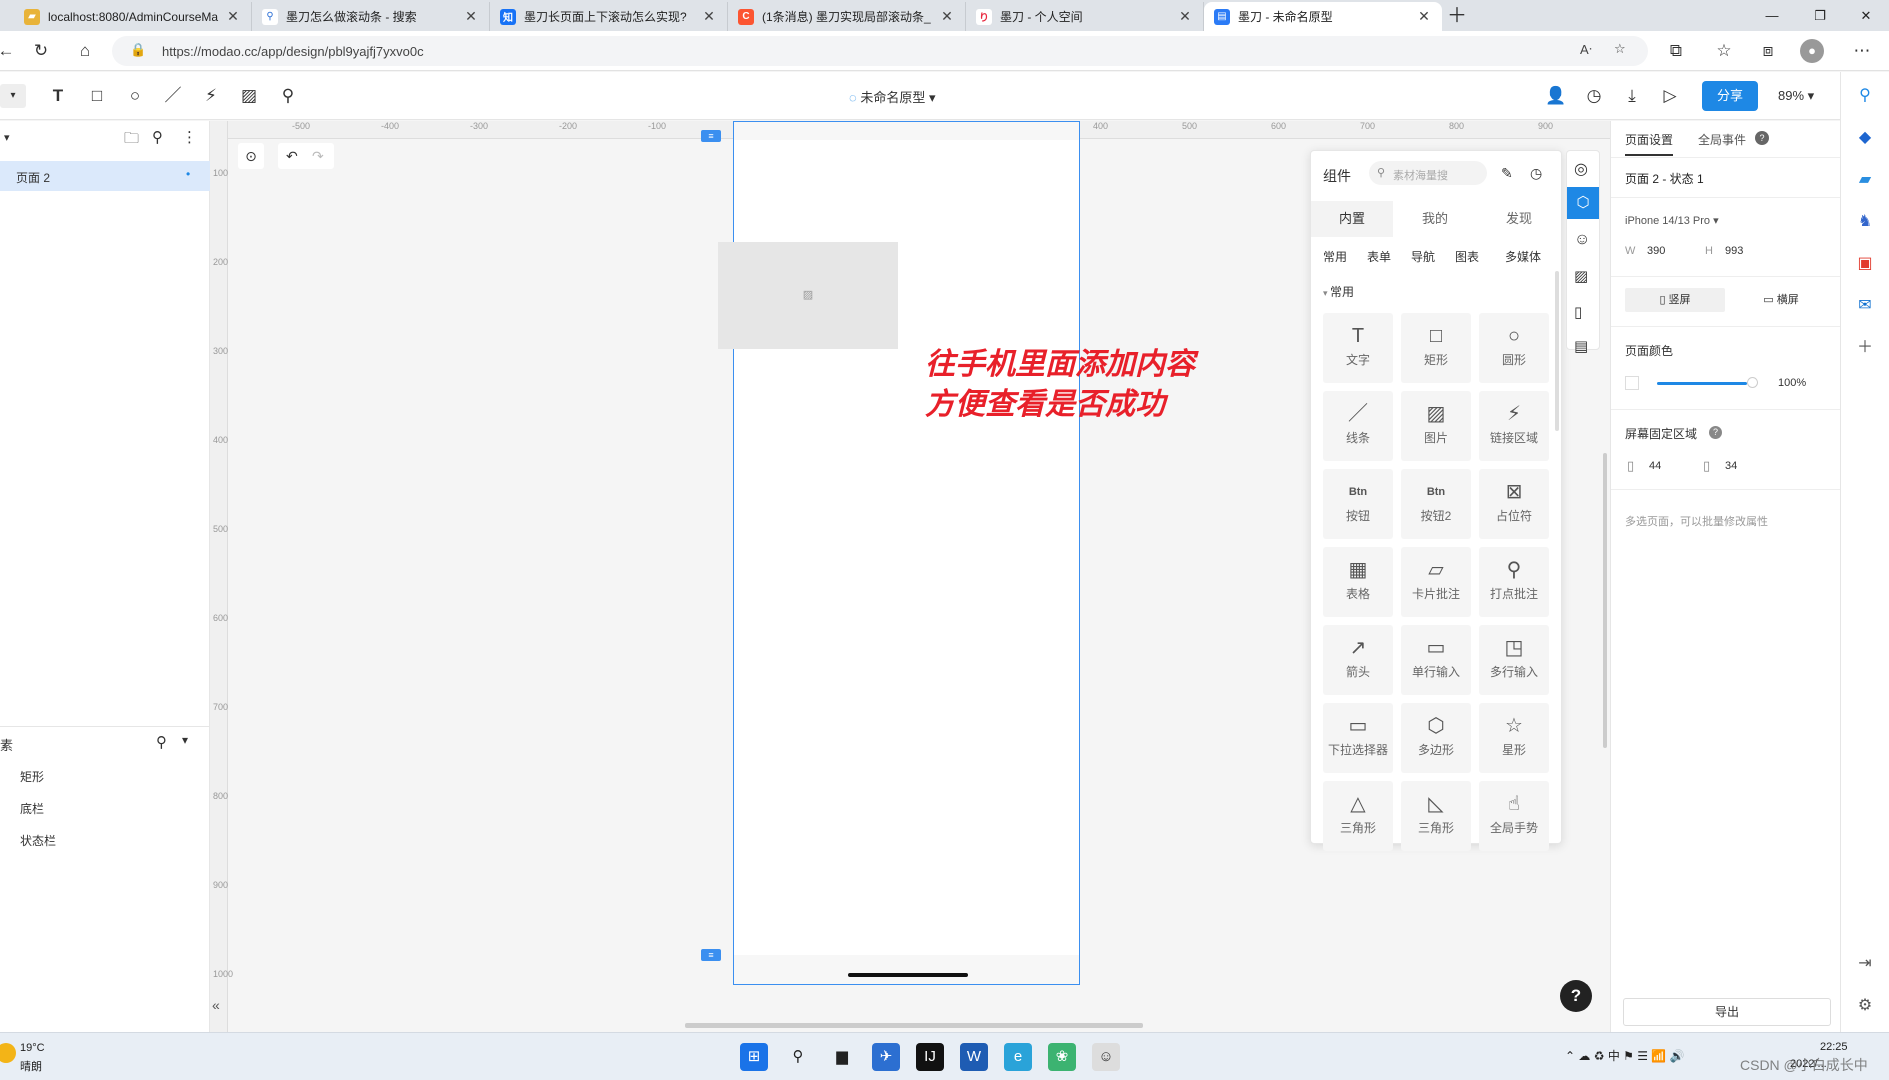 This screenshot has width=1889, height=1080. What do you see at coordinates (1335, 256) in the screenshot?
I see `category-common: 常用` at bounding box center [1335, 256].